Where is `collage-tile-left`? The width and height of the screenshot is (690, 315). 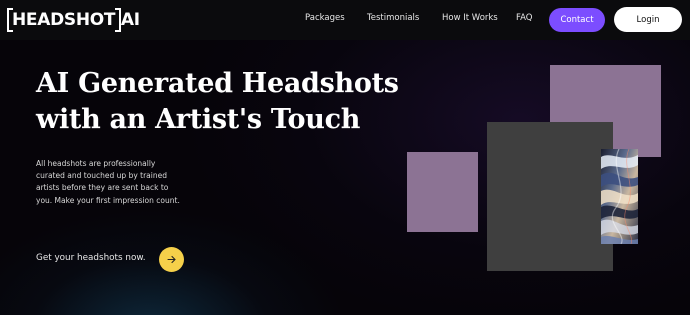 collage-tile-left is located at coordinates (442, 192).